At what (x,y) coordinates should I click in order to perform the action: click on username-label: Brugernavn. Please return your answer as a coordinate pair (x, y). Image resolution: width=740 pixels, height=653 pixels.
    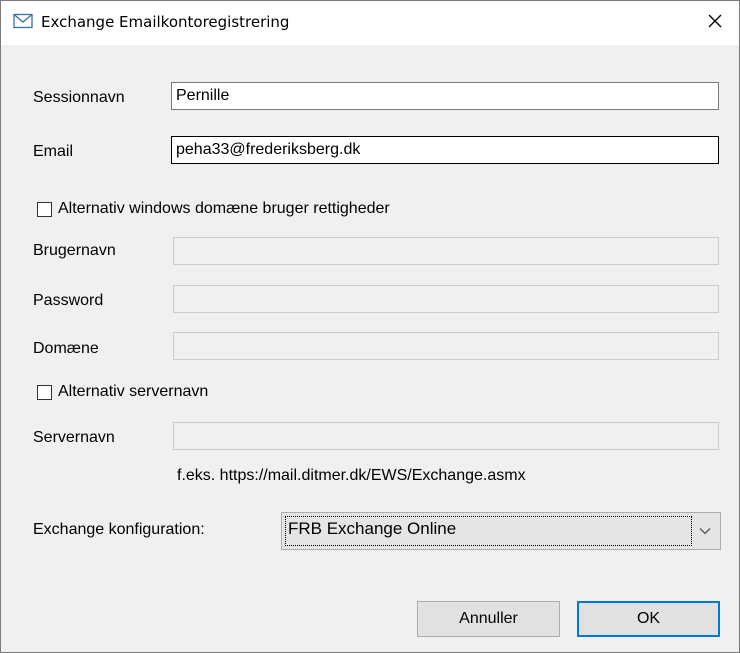
    Looking at the image, I should click on (74, 250).